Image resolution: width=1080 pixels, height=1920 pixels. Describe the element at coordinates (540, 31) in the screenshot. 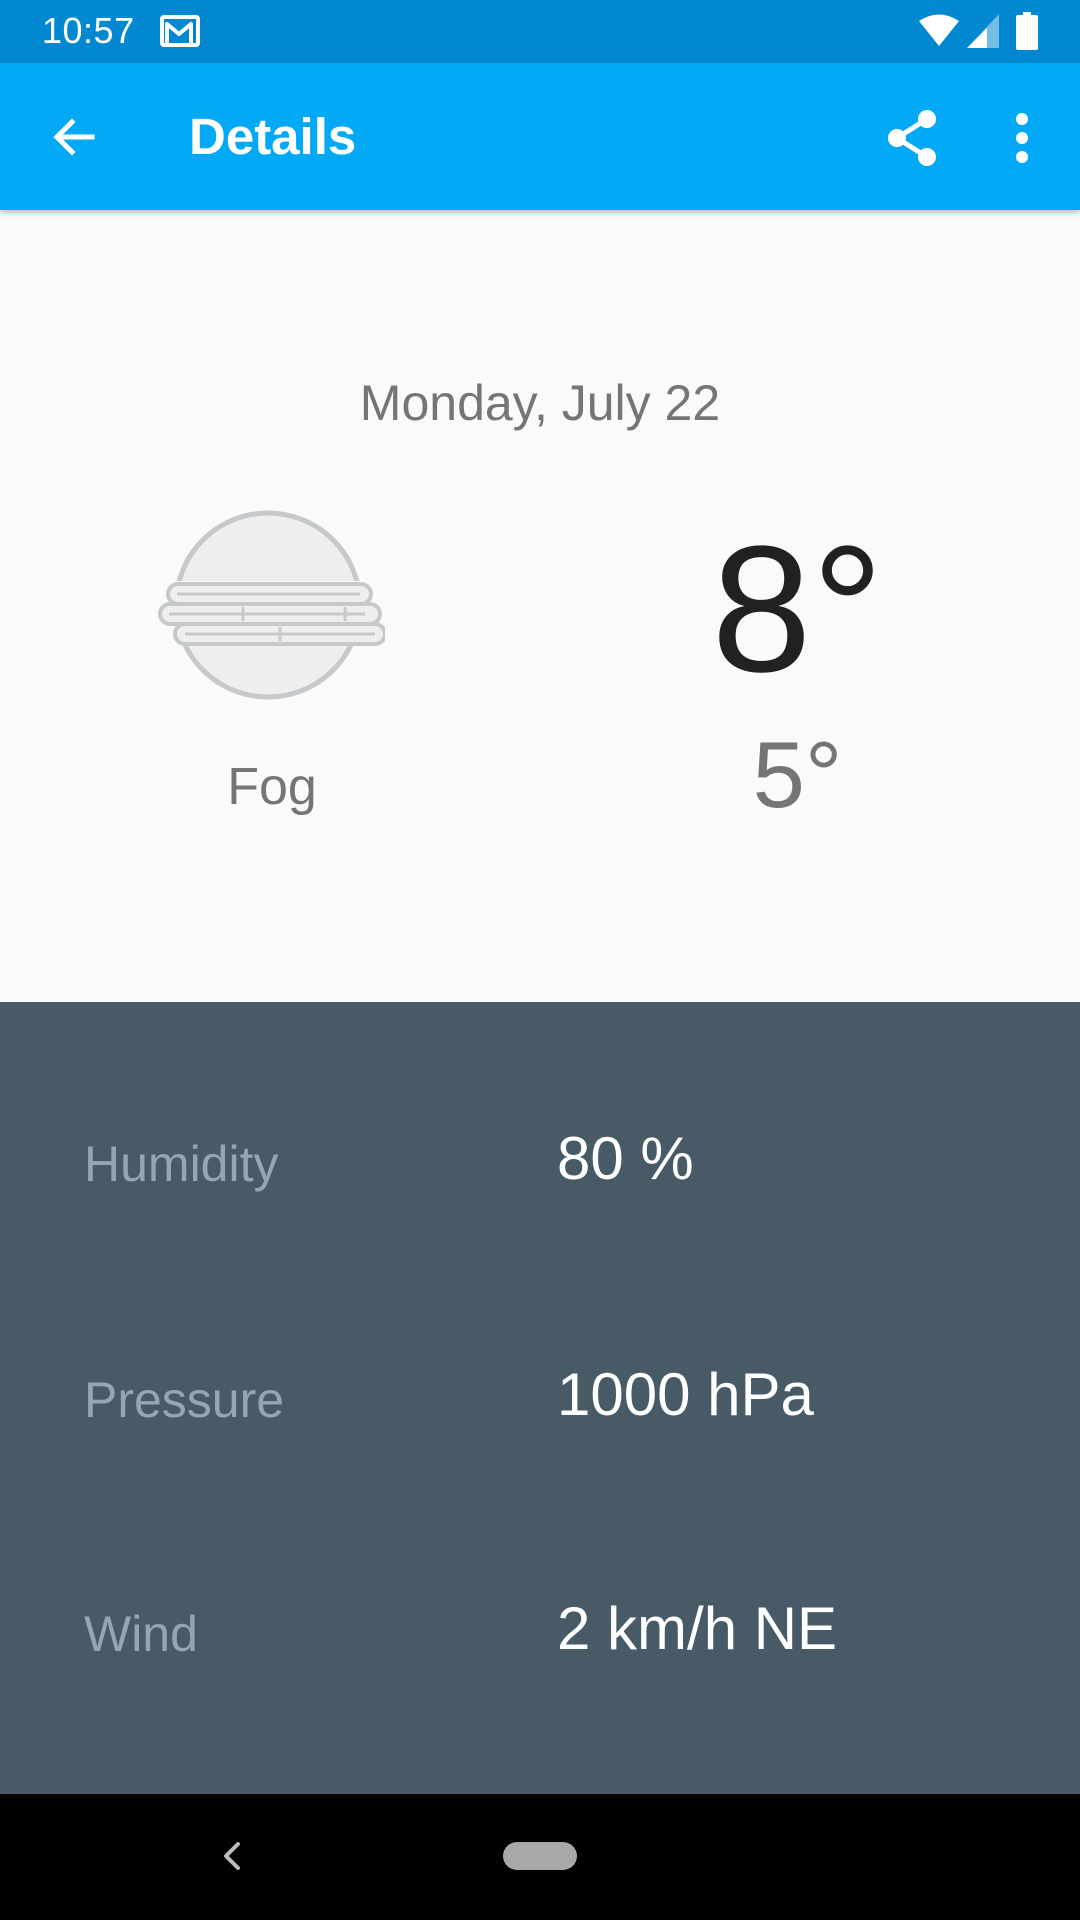

I see `status-bar: 10:57` at that location.